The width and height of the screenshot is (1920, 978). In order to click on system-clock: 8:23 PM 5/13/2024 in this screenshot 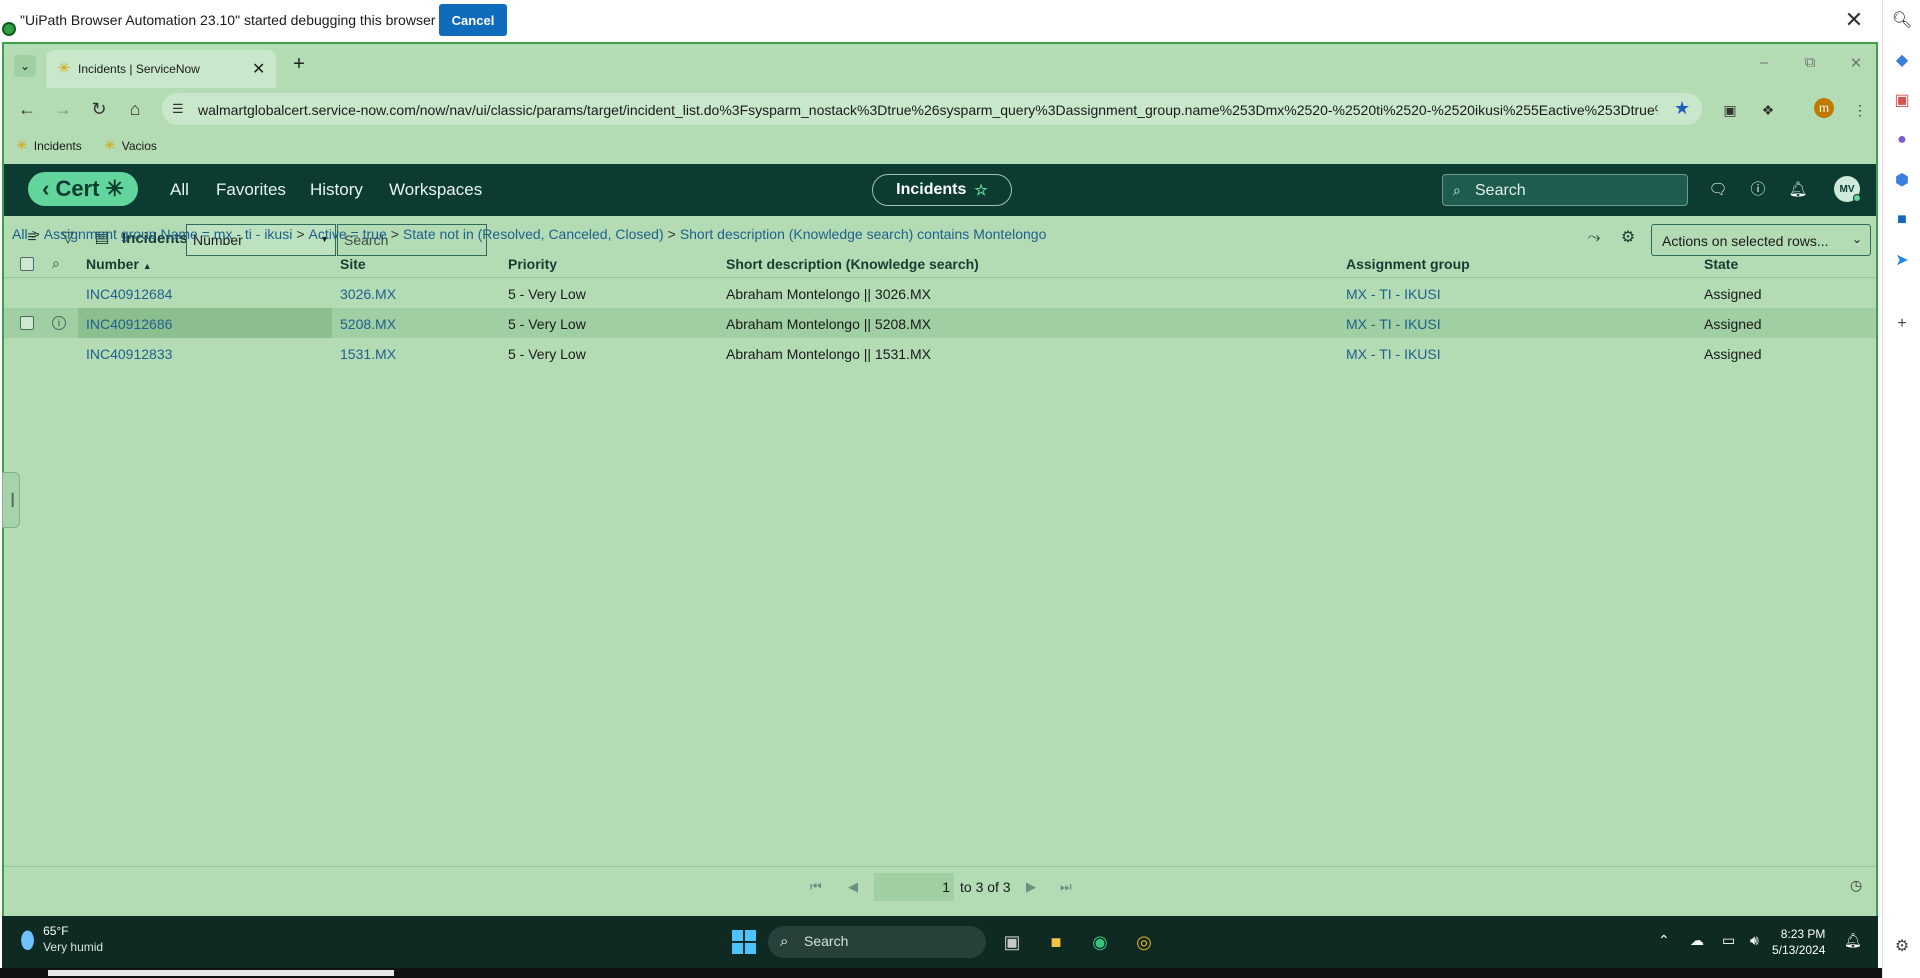, I will do `click(1798, 942)`.